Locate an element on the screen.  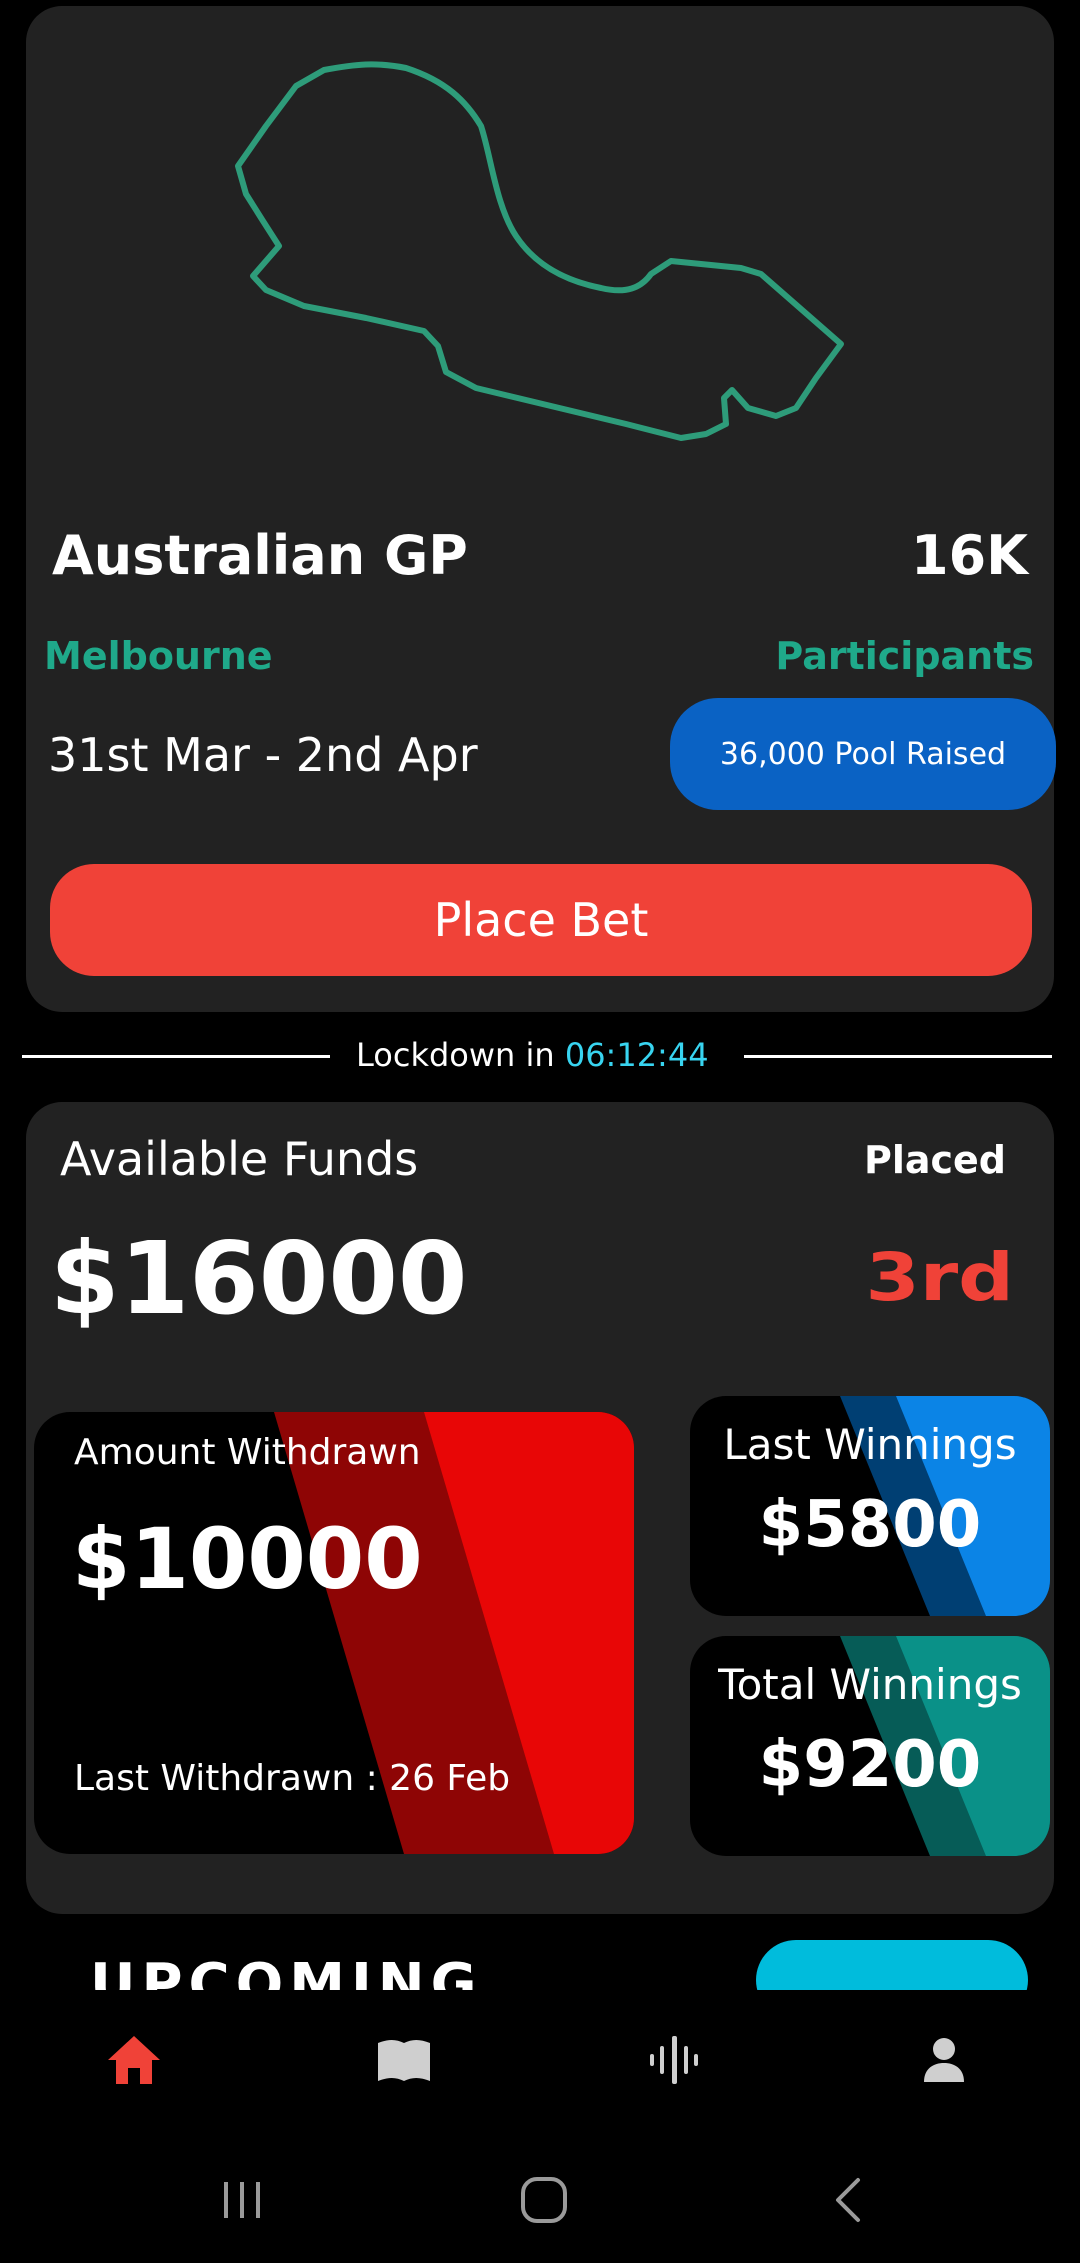
divider-line-left is located at coordinates (176, 1056).